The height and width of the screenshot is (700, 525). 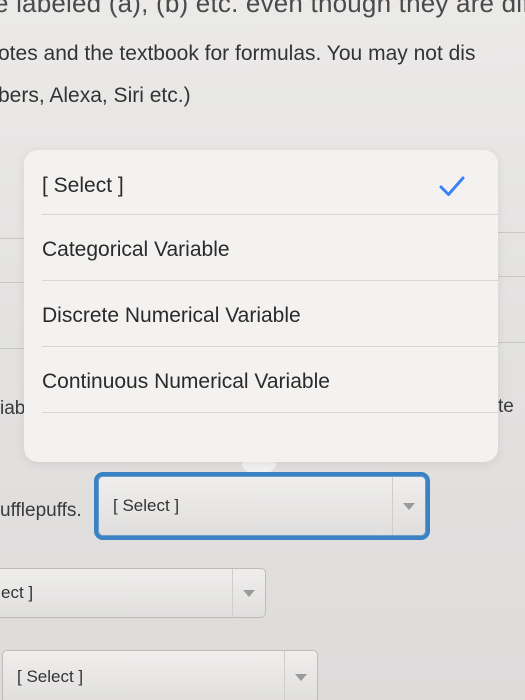 I want to click on dropdown-option-discrete: Discrete Numerical Variable, so click(x=270, y=316).